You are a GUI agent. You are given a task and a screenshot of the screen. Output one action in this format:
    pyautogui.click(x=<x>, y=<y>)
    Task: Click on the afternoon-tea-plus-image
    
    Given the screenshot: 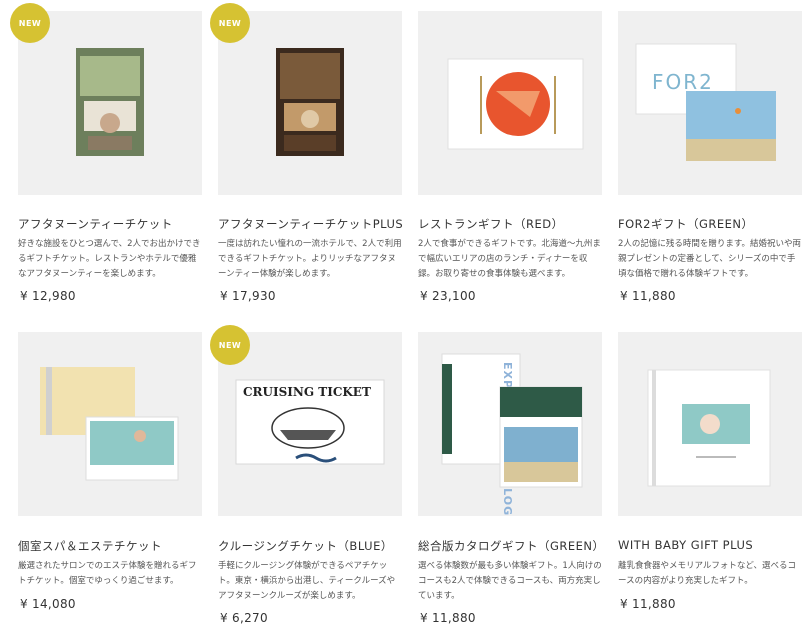 What is the action you would take?
    pyautogui.click(x=310, y=102)
    